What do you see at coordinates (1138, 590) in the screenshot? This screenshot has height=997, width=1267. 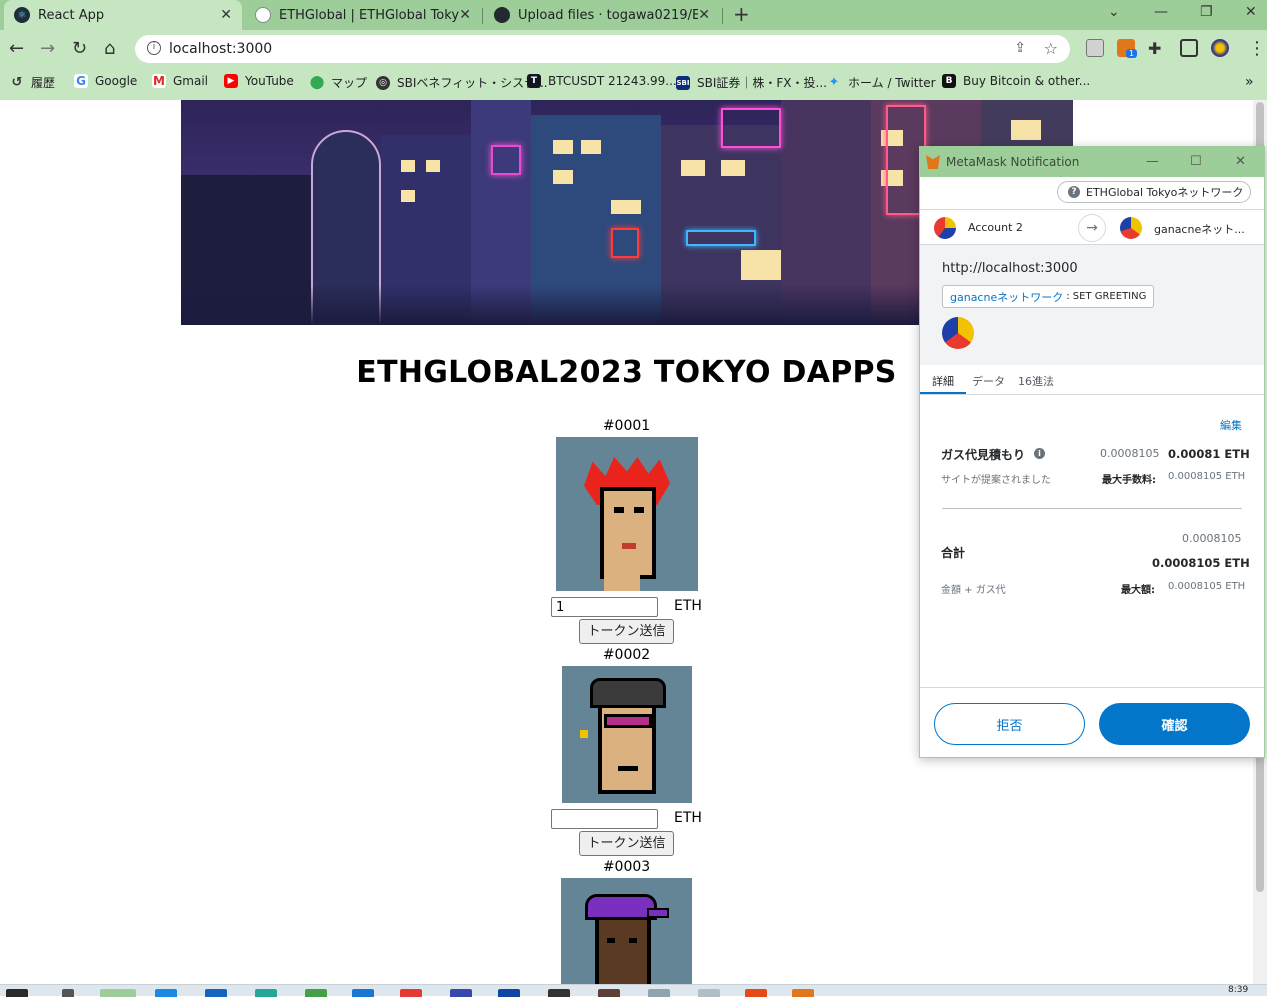 I see `max-amount-label: 最大額:` at bounding box center [1138, 590].